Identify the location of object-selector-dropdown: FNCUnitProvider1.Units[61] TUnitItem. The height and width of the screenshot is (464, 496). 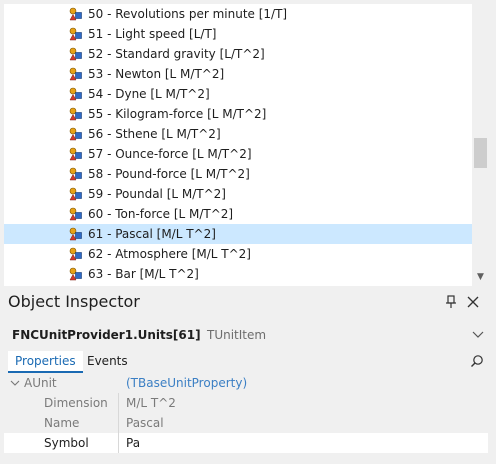
(246, 335).